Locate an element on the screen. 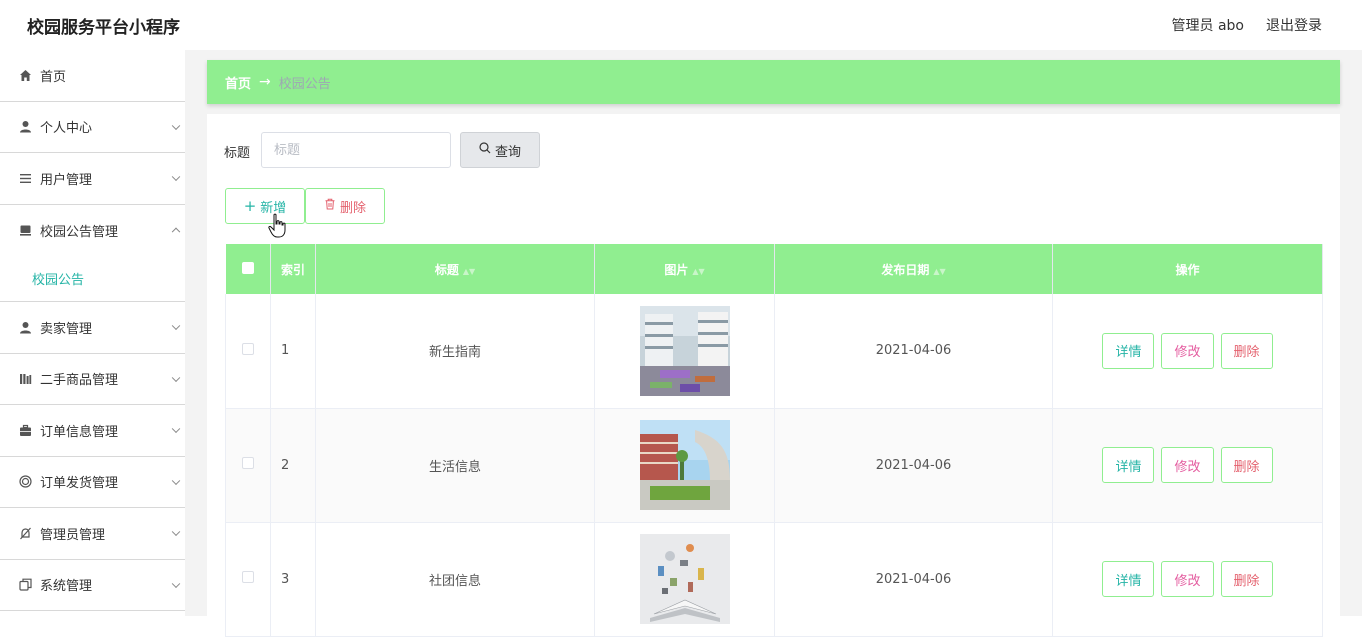 Image resolution: width=1362 pixels, height=637 pixels. logout-link: 退出登录 is located at coordinates (1294, 25).